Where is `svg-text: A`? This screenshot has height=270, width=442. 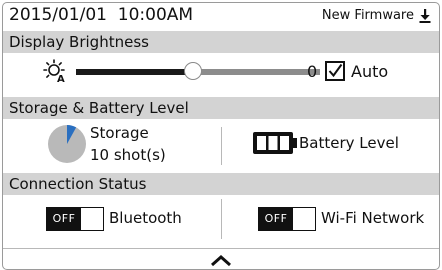
svg-text: A is located at coordinates (61, 78).